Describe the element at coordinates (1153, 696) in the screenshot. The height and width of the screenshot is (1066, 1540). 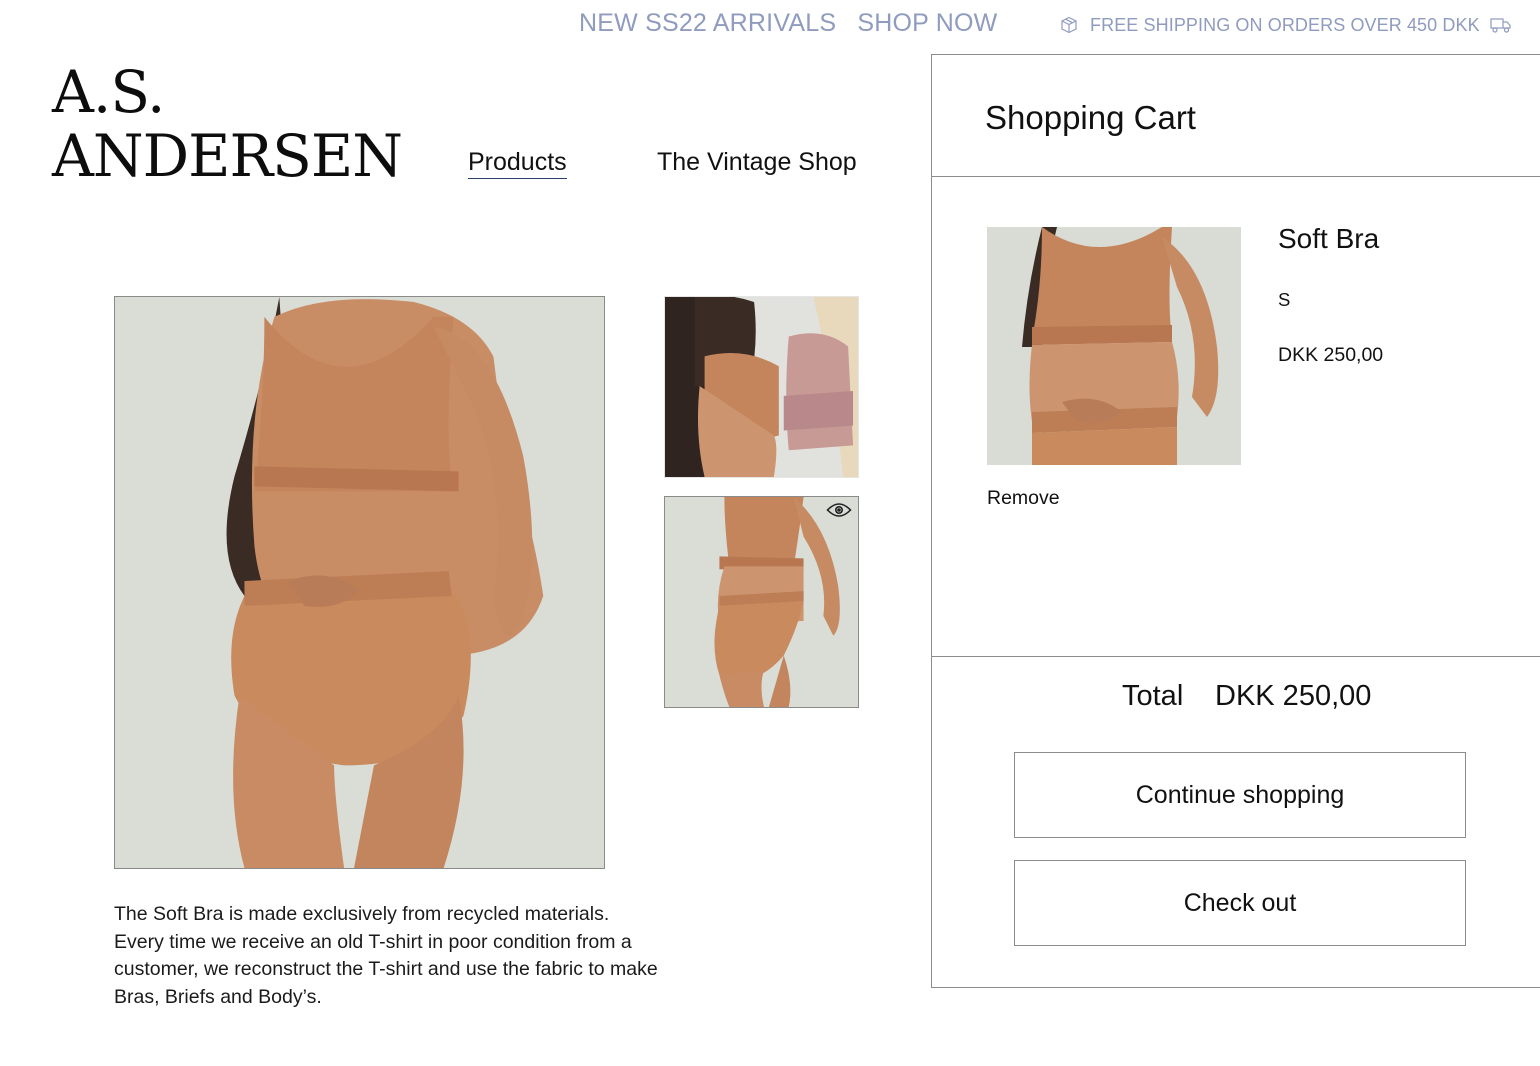
I see `cart-total-label: Total` at that location.